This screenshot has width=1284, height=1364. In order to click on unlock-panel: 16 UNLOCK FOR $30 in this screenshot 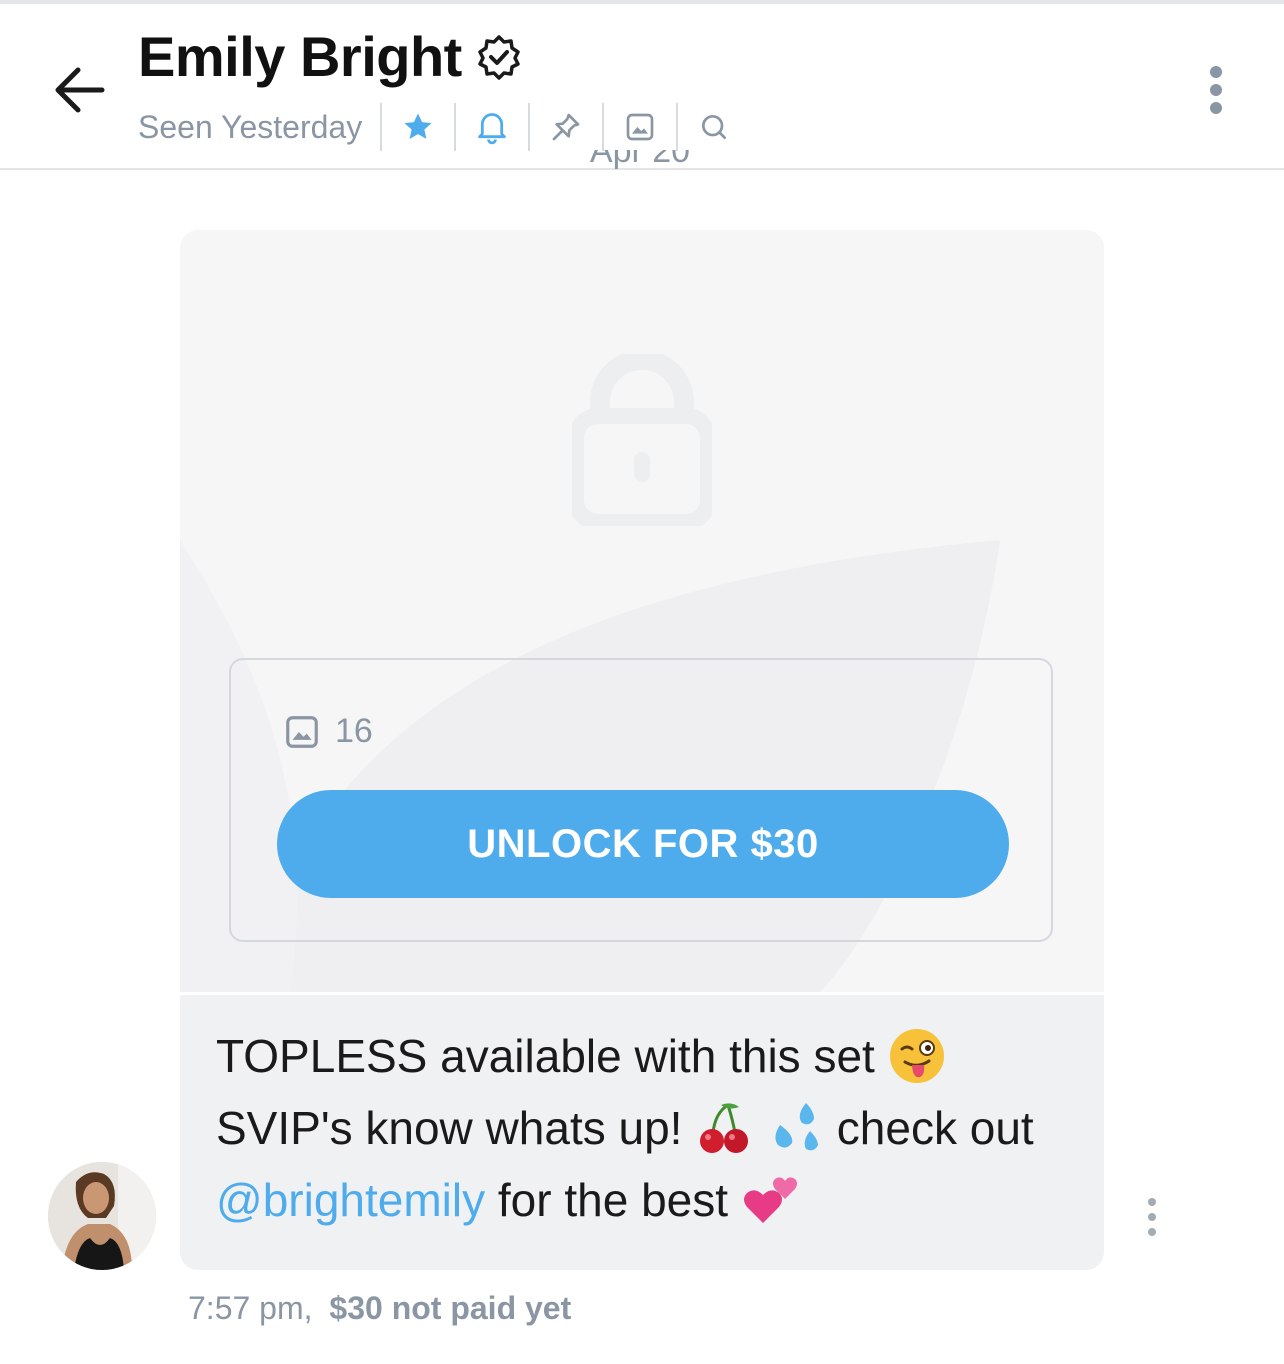, I will do `click(641, 800)`.